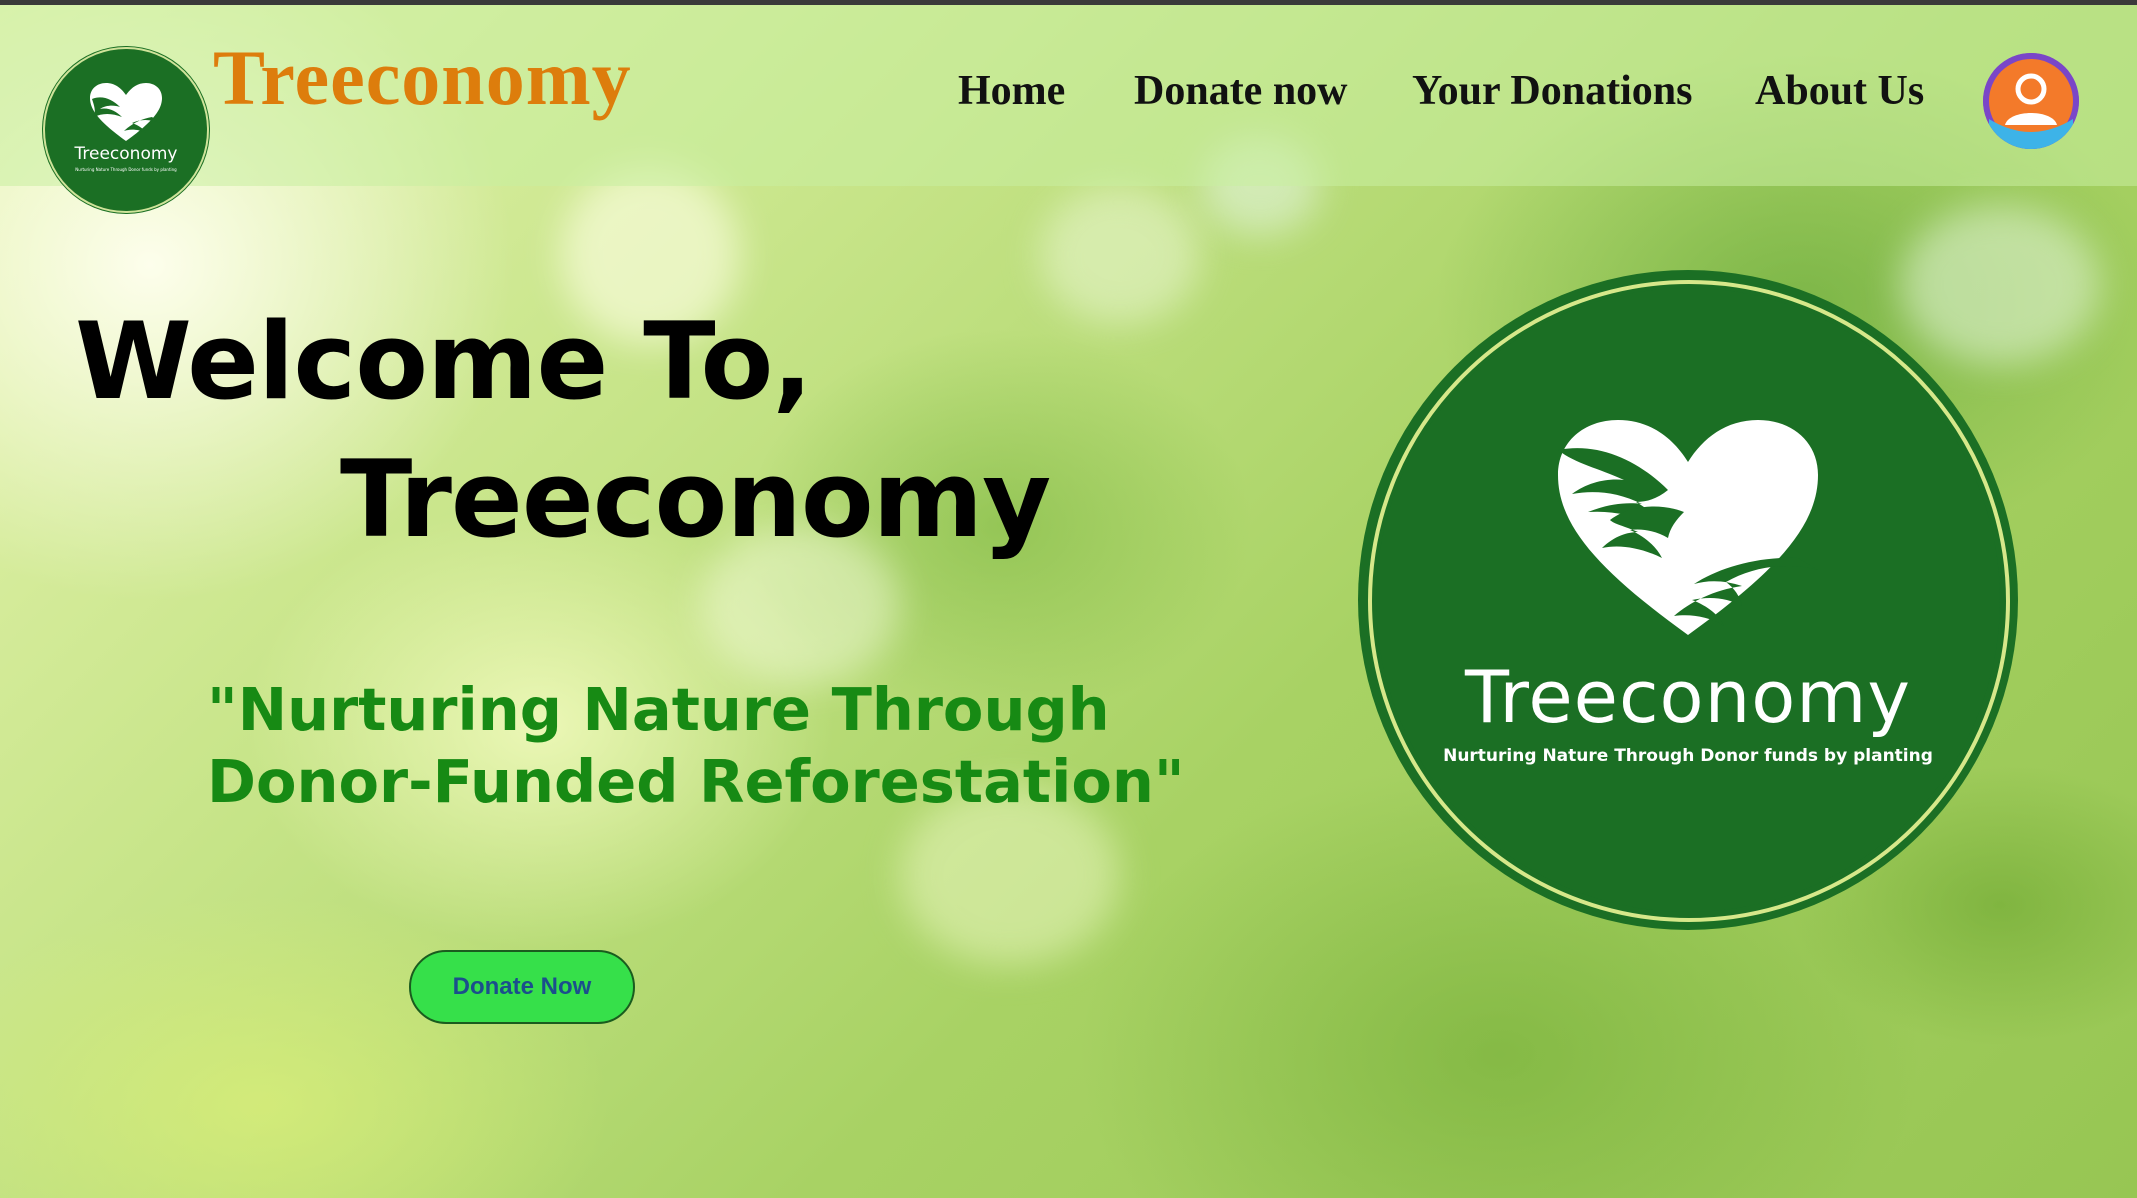  What do you see at coordinates (1011, 91) in the screenshot?
I see `nav-home: Home` at bounding box center [1011, 91].